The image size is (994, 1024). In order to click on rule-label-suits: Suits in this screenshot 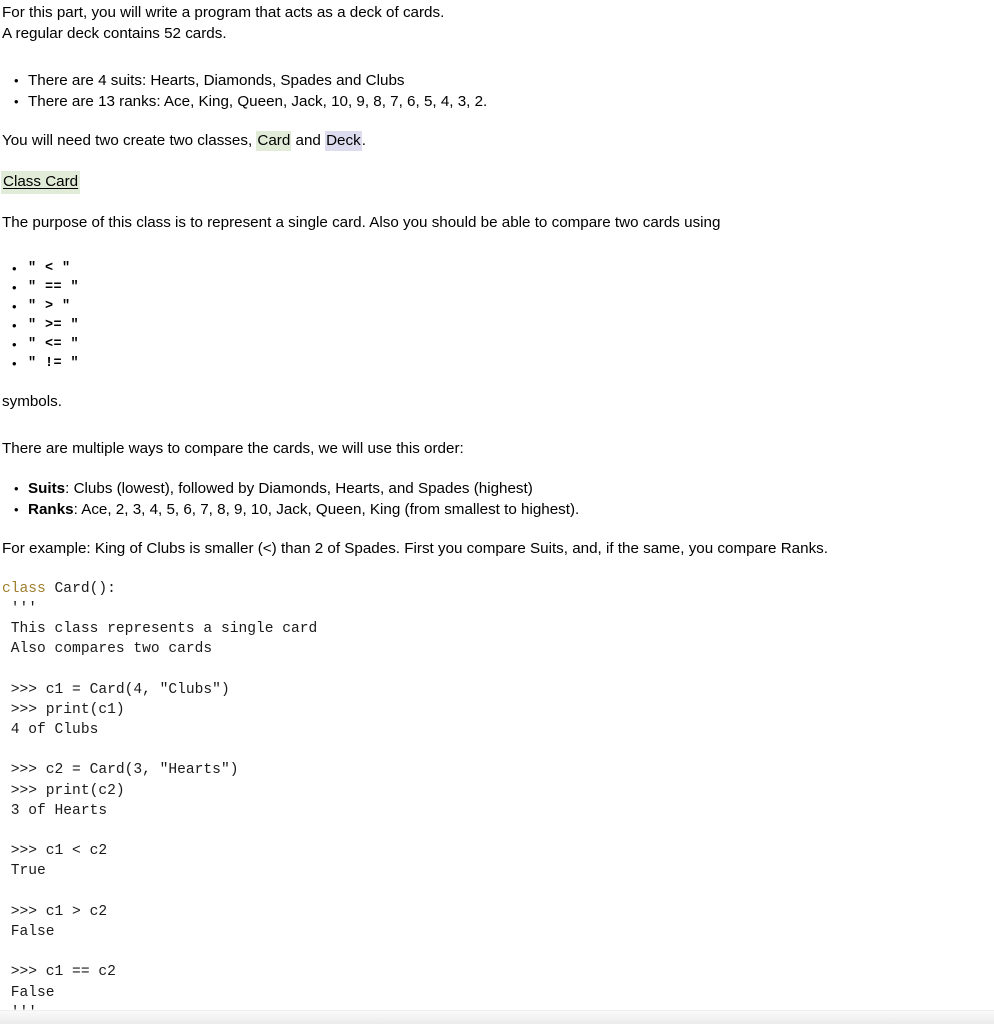, I will do `click(47, 488)`.